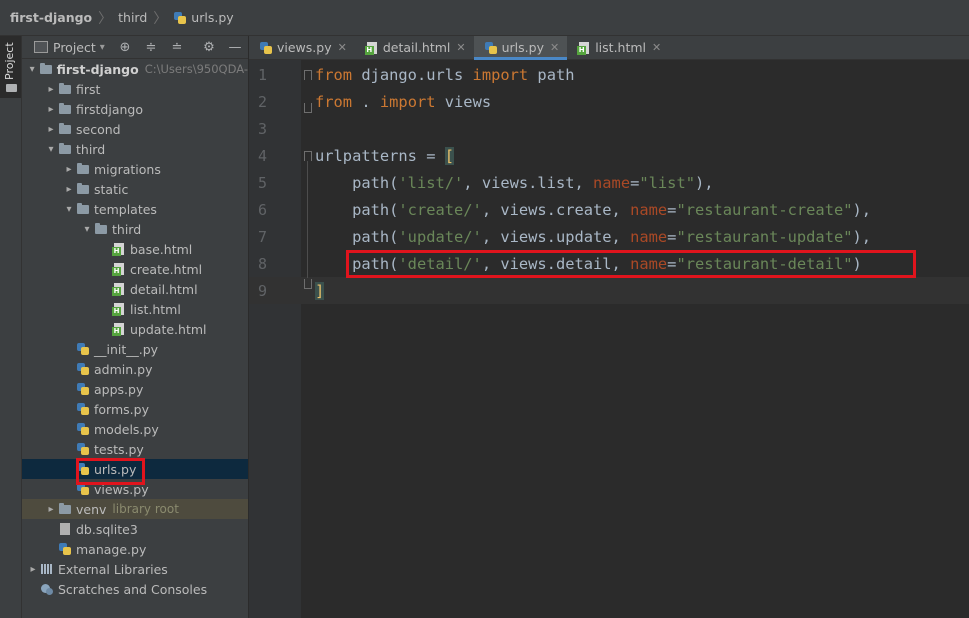  I want to click on code-token: views, so click(463, 101).